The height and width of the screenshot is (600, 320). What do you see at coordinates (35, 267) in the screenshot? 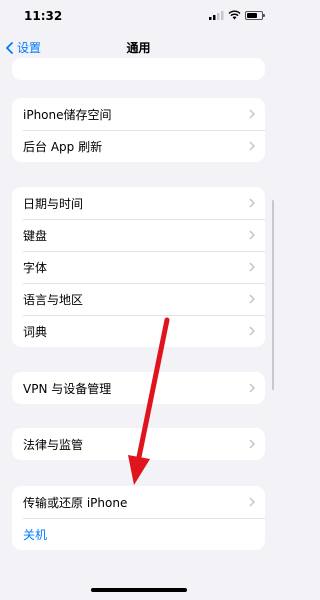
I see `row-label: 字体` at bounding box center [35, 267].